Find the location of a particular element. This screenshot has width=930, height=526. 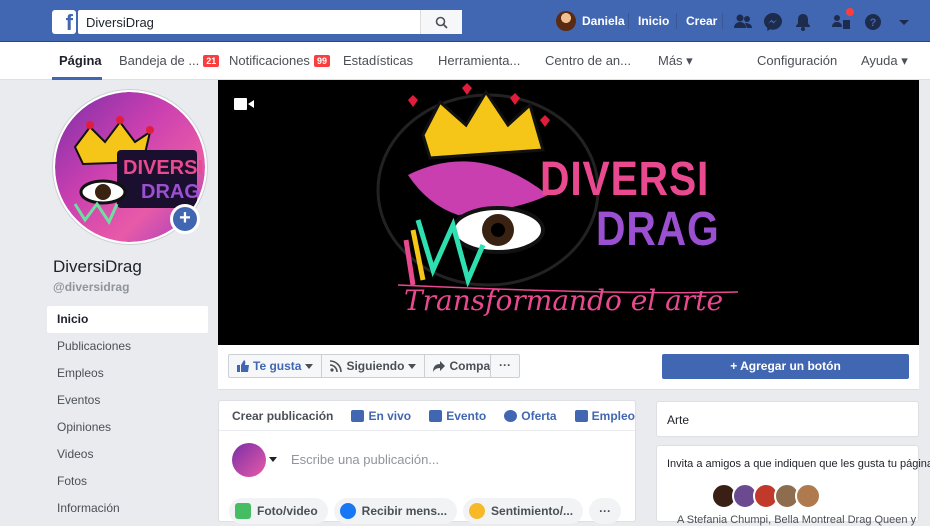

composer-tab-label: En vivo is located at coordinates (389, 416).